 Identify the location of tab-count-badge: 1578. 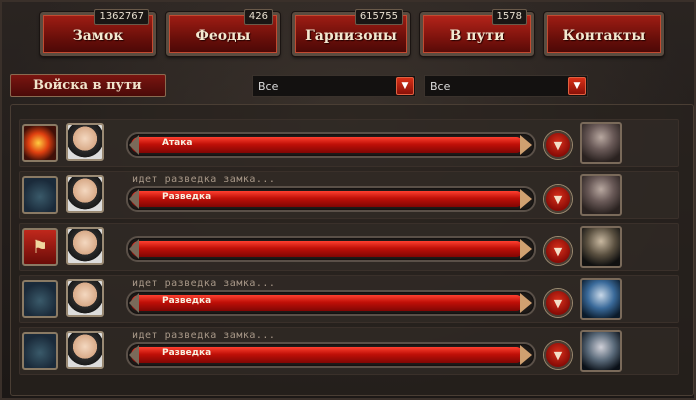
(509, 17).